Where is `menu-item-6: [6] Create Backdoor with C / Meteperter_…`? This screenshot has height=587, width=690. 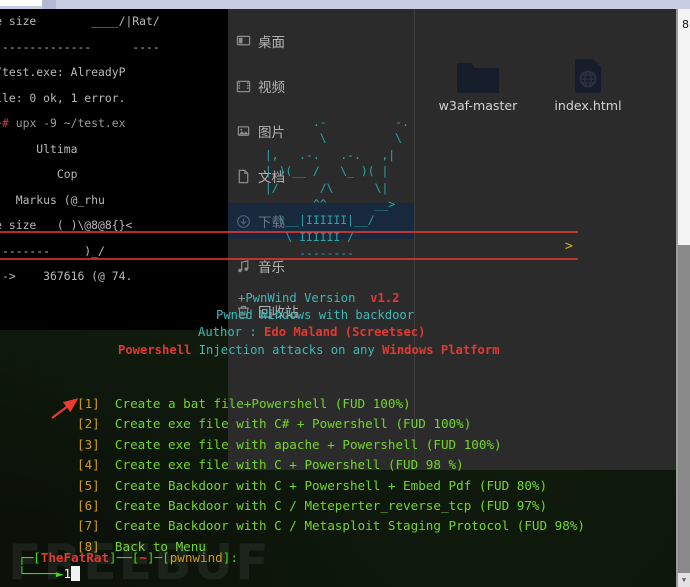 menu-item-6: [6] Create Backdoor with C / Meteperter_… is located at coordinates (331, 506).